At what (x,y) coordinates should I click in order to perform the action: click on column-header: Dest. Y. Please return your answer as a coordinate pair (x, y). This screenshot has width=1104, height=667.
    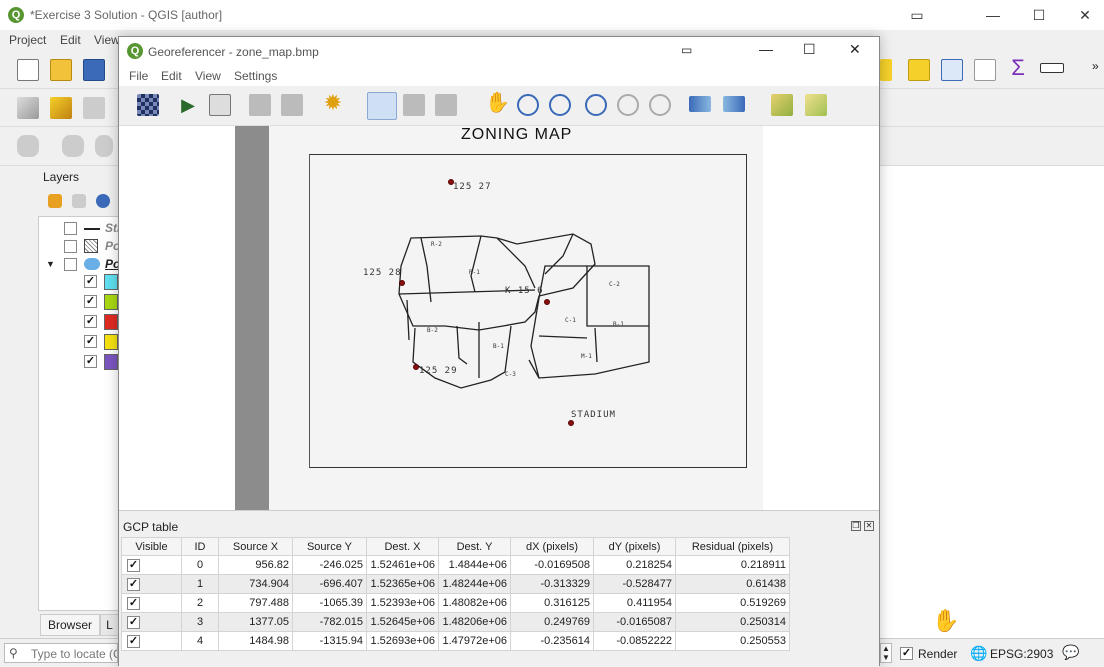
    Looking at the image, I should click on (474, 546).